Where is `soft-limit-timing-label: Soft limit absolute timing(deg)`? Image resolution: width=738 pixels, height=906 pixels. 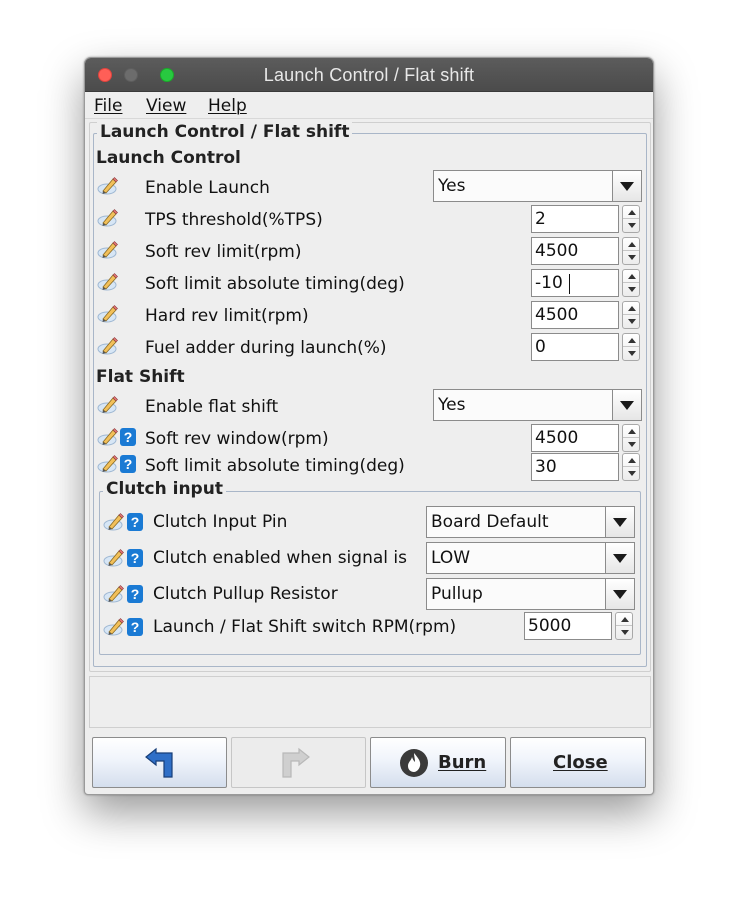
soft-limit-timing-label: Soft limit absolute timing(deg) is located at coordinates (275, 284).